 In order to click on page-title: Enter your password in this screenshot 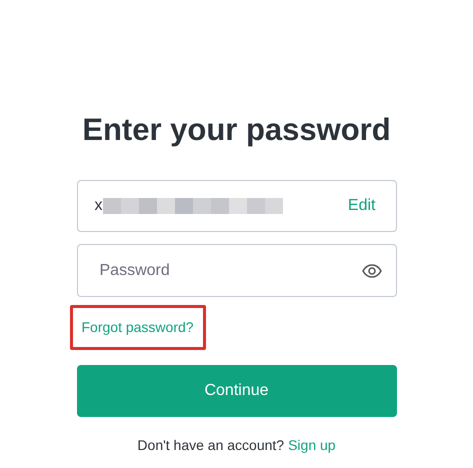, I will do `click(236, 130)`.